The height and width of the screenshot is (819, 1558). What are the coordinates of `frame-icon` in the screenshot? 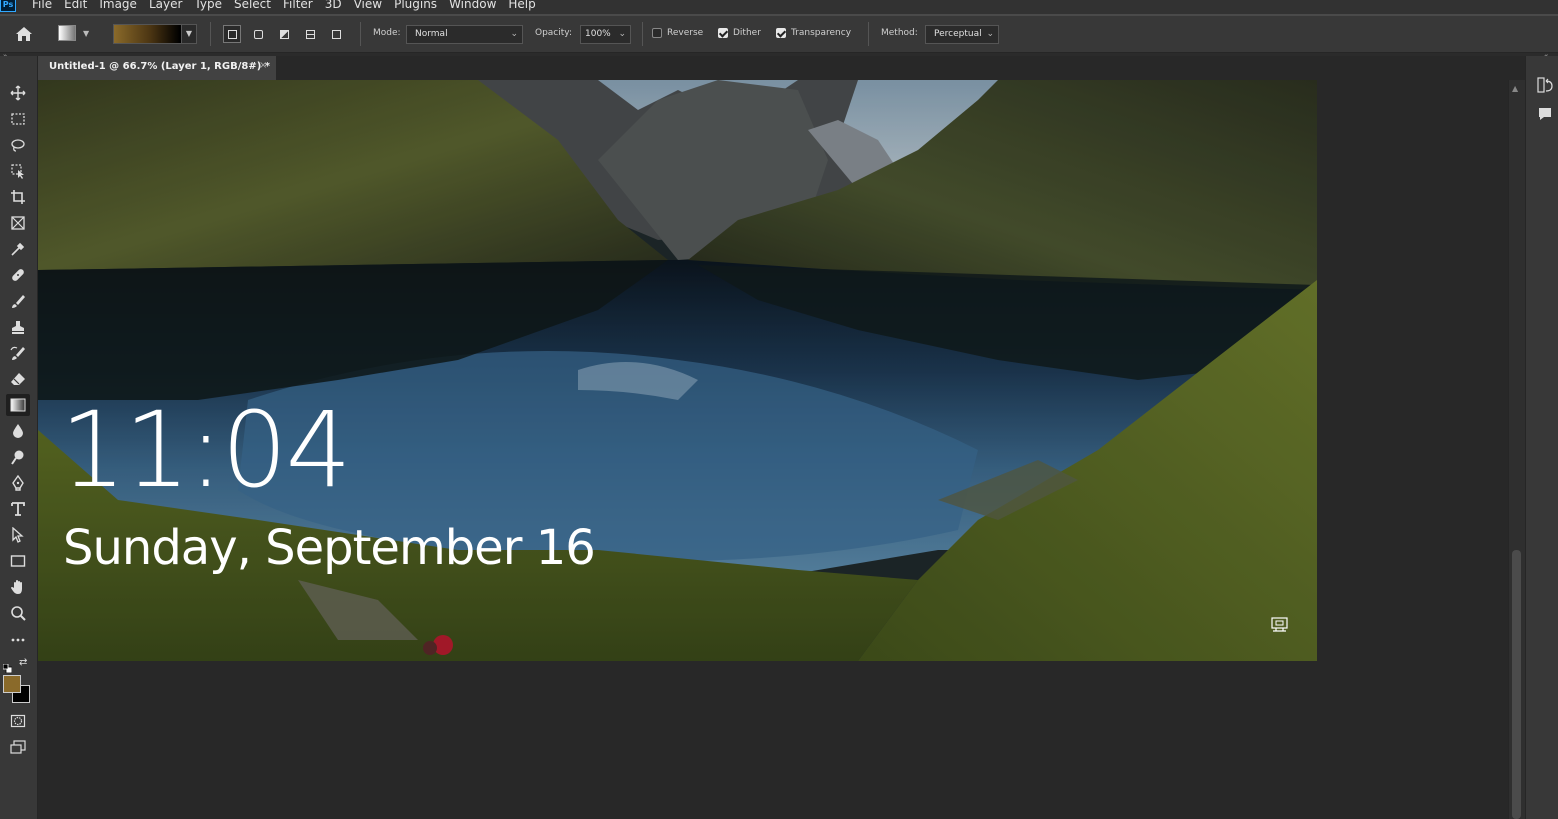 It's located at (18, 223).